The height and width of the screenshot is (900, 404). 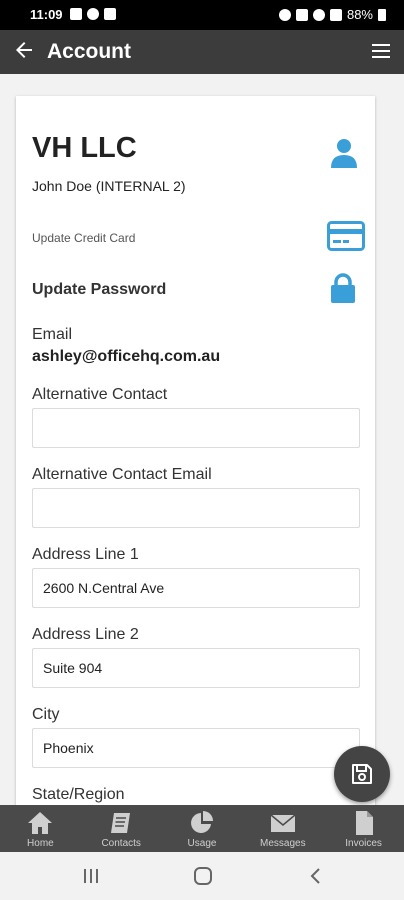 What do you see at coordinates (126, 356) in the screenshot?
I see `email-value: ashley@officehq.com.au` at bounding box center [126, 356].